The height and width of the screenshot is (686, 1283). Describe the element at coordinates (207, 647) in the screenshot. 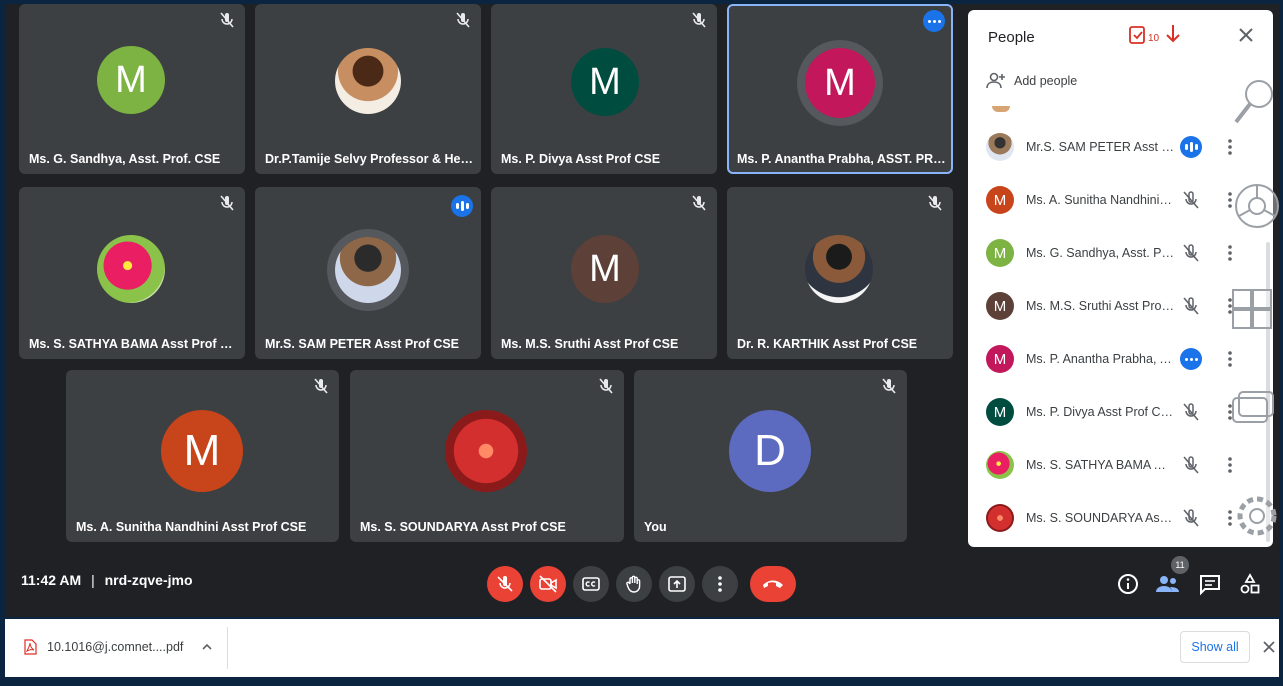

I see `chevron-up-icon` at that location.